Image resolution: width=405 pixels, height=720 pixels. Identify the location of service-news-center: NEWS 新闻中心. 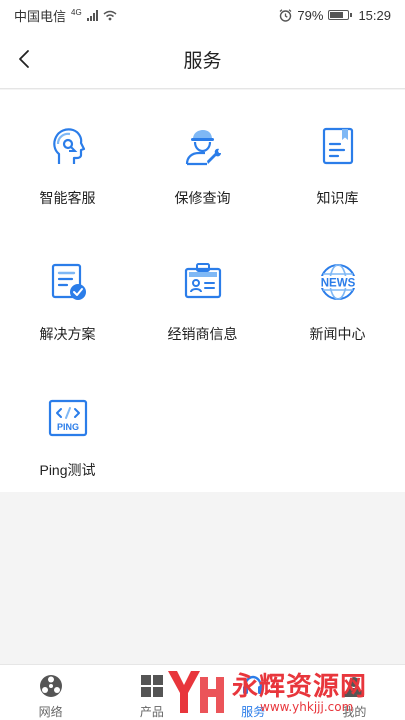
(337, 294).